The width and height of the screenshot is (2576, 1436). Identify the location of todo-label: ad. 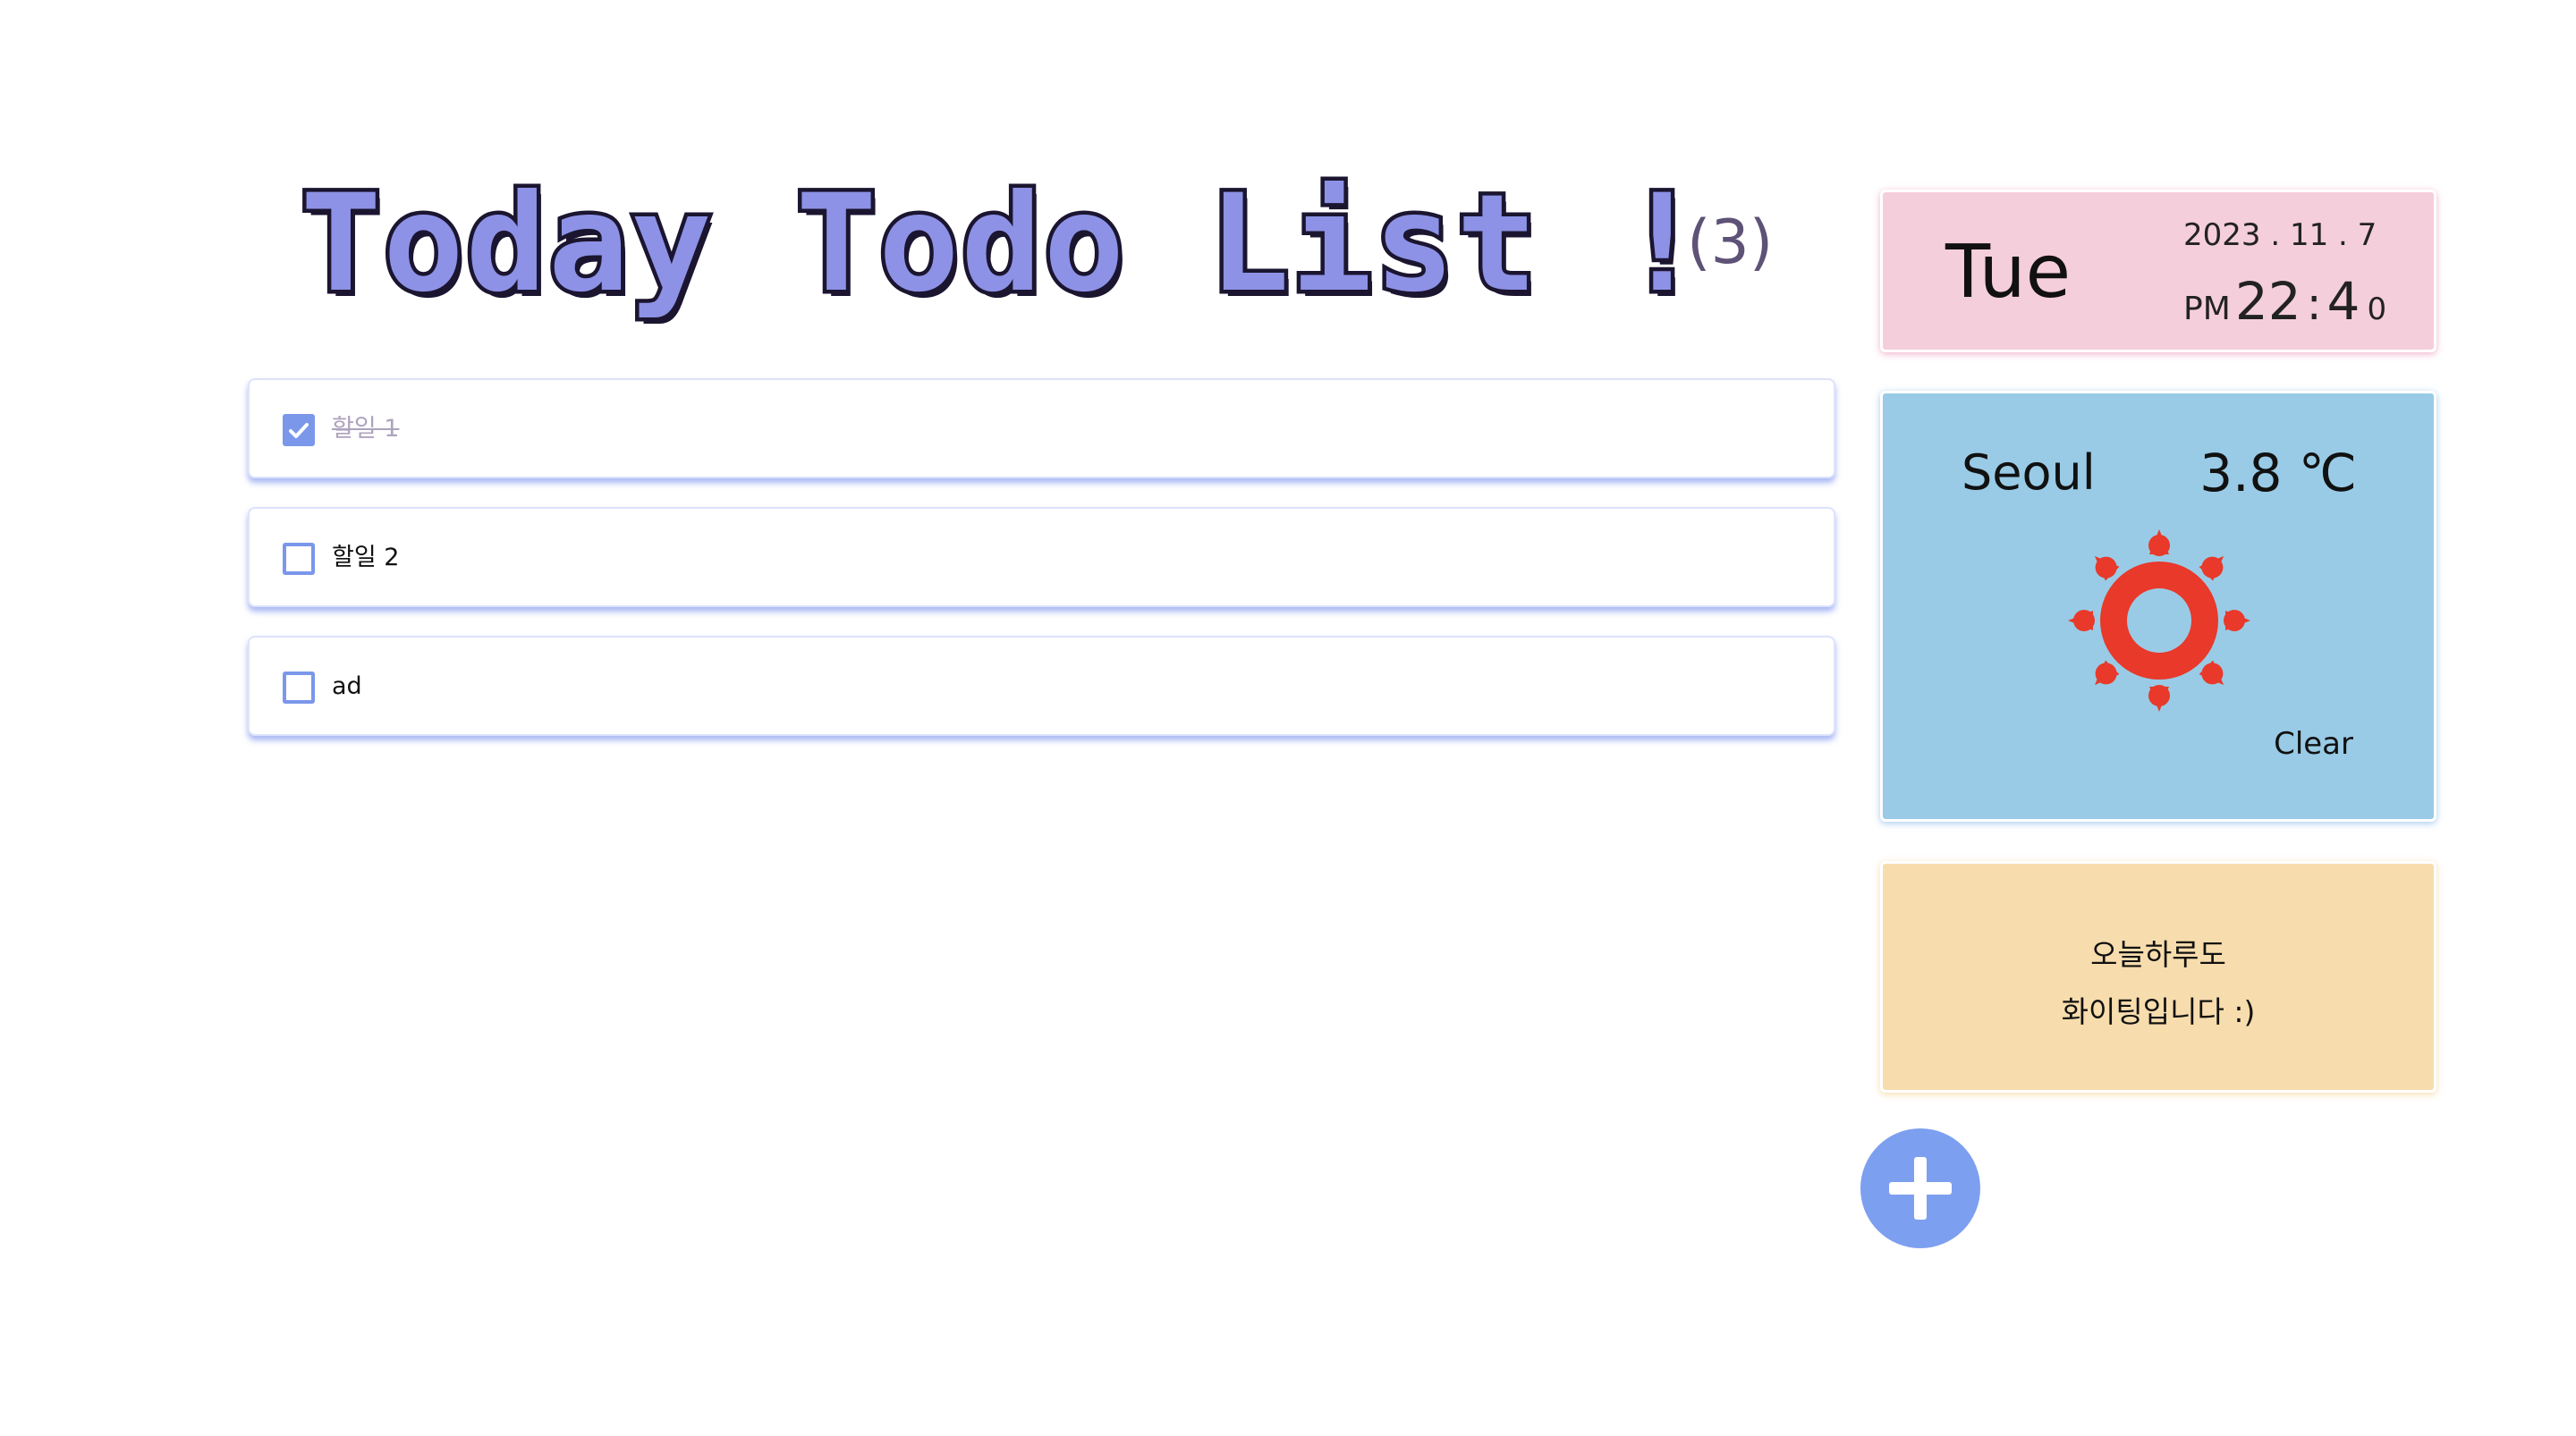
(347, 686).